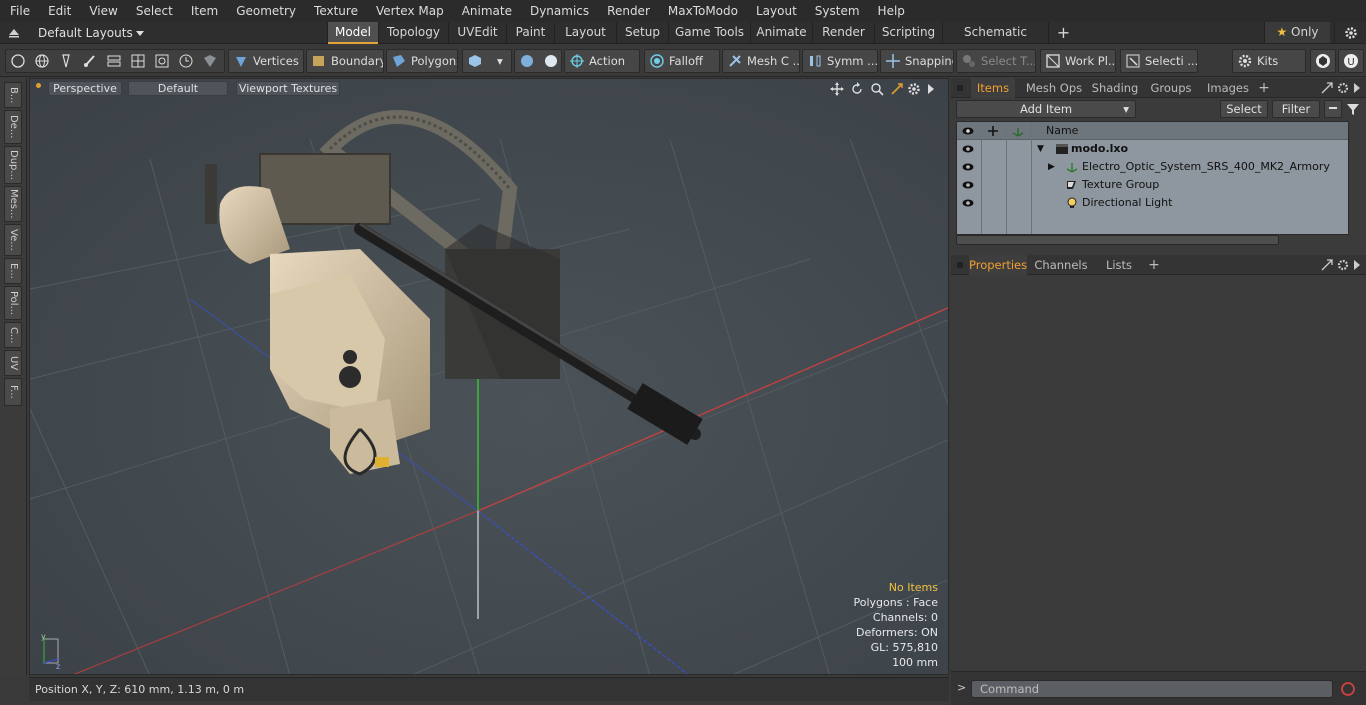 This screenshot has height=705, width=1366. What do you see at coordinates (186, 61) in the screenshot?
I see `clock-icon` at bounding box center [186, 61].